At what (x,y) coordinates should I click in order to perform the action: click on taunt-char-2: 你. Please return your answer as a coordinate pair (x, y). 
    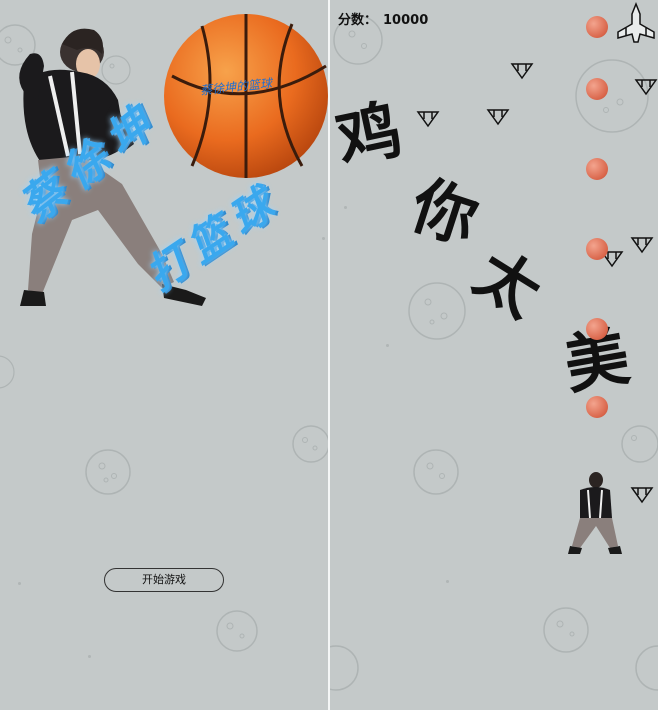
    Looking at the image, I should click on (444, 213).